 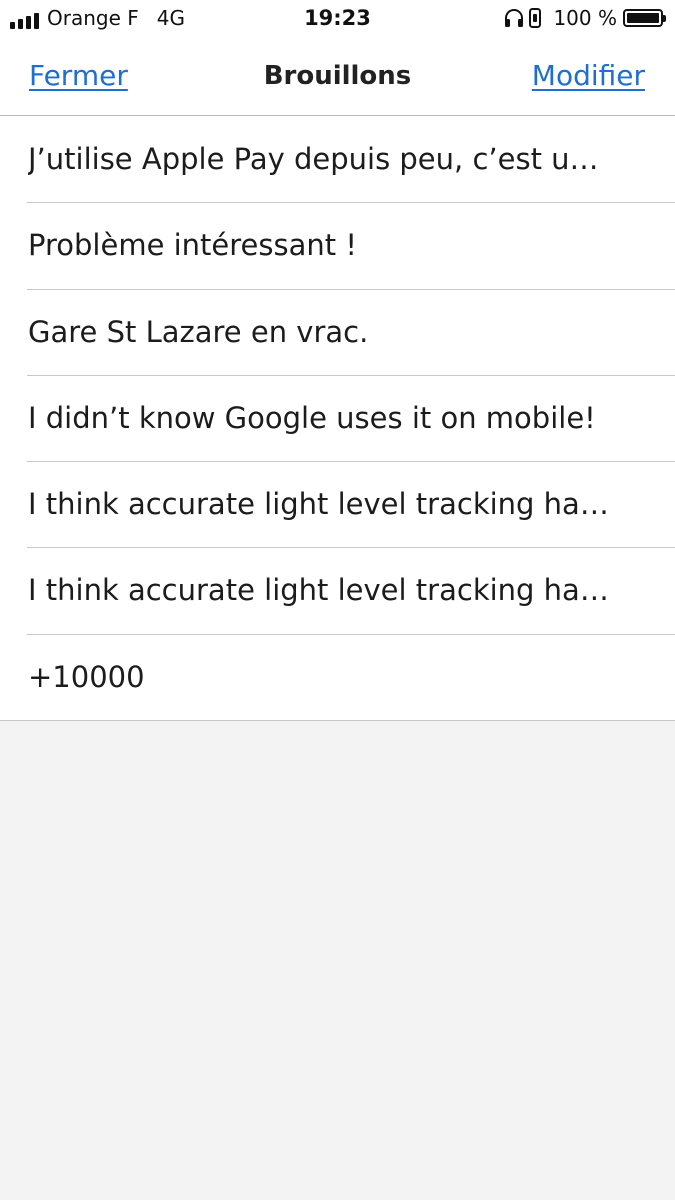 I want to click on draft-item: Gare St Lazare en vrac., so click(x=337, y=331).